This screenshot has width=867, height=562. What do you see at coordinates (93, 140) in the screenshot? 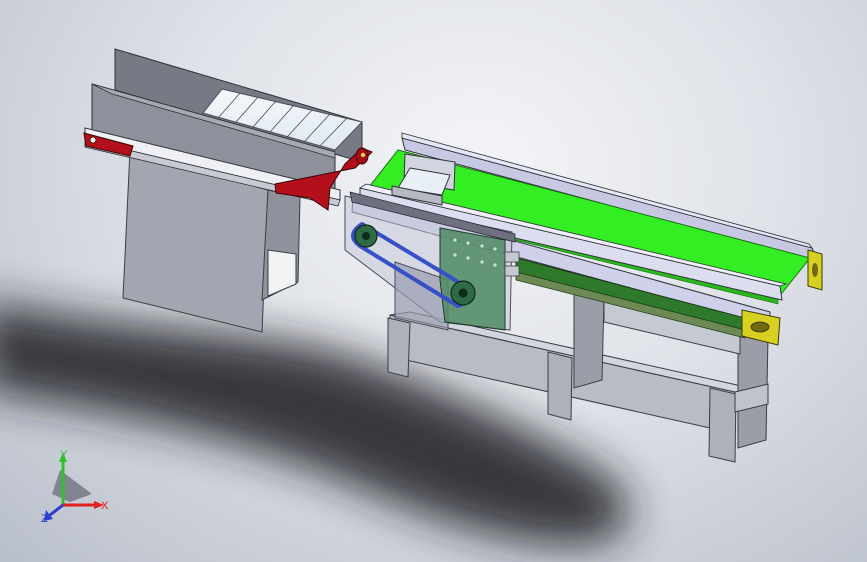
I see `bracket-bolt` at bounding box center [93, 140].